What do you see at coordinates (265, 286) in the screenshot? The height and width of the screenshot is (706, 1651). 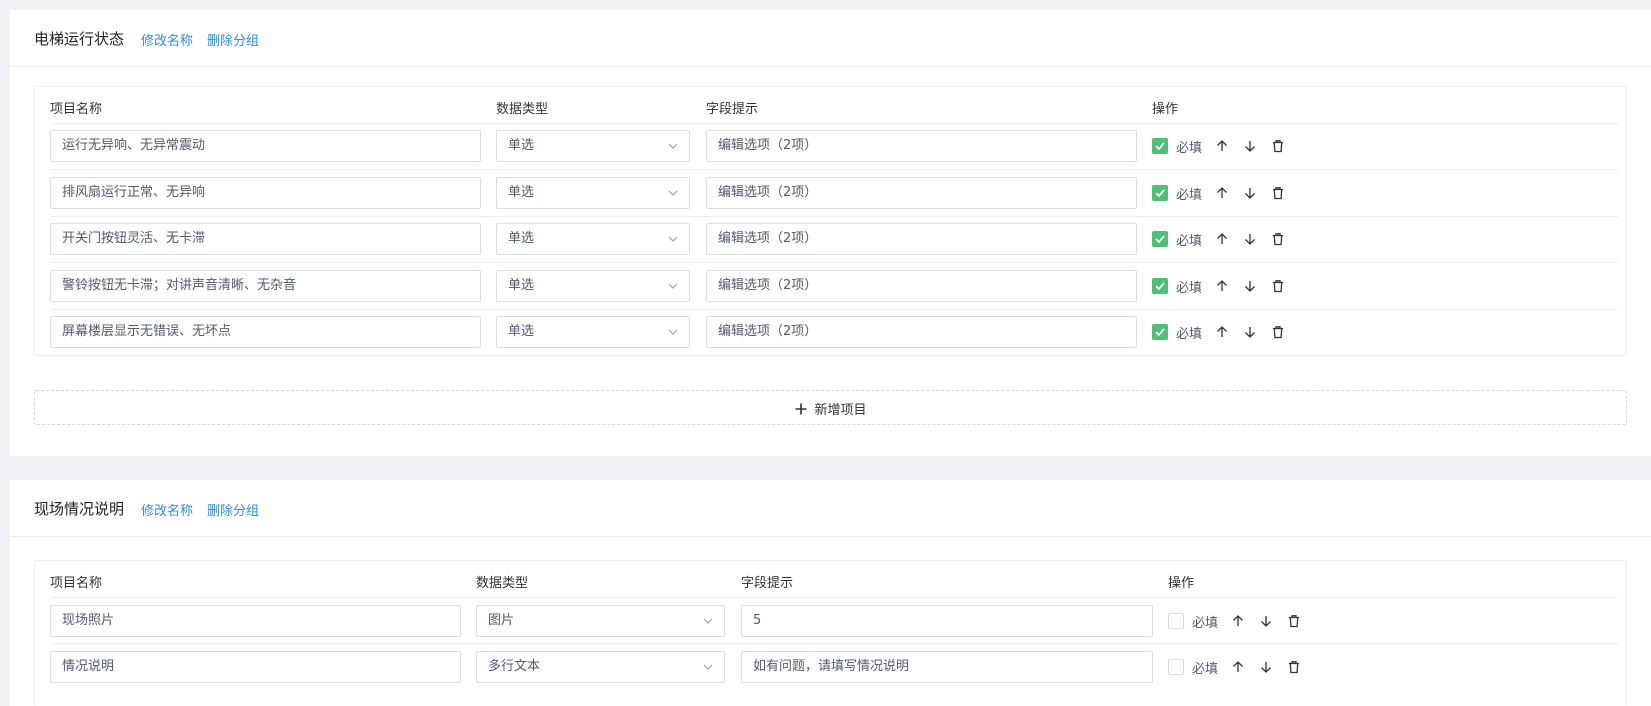 I see `item-name-input: 警铃按钮无卡滞；对讲声音清晰、无杂音` at bounding box center [265, 286].